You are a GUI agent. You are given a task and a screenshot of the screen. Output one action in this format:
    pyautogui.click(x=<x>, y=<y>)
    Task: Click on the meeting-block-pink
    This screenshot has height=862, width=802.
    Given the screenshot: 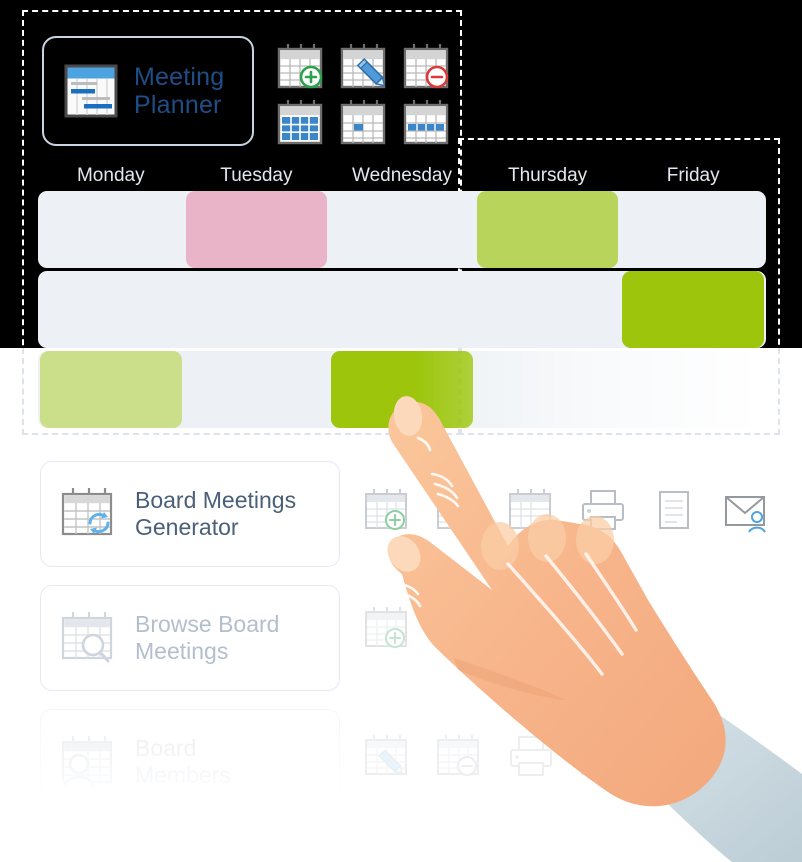 What is the action you would take?
    pyautogui.click(x=256, y=229)
    